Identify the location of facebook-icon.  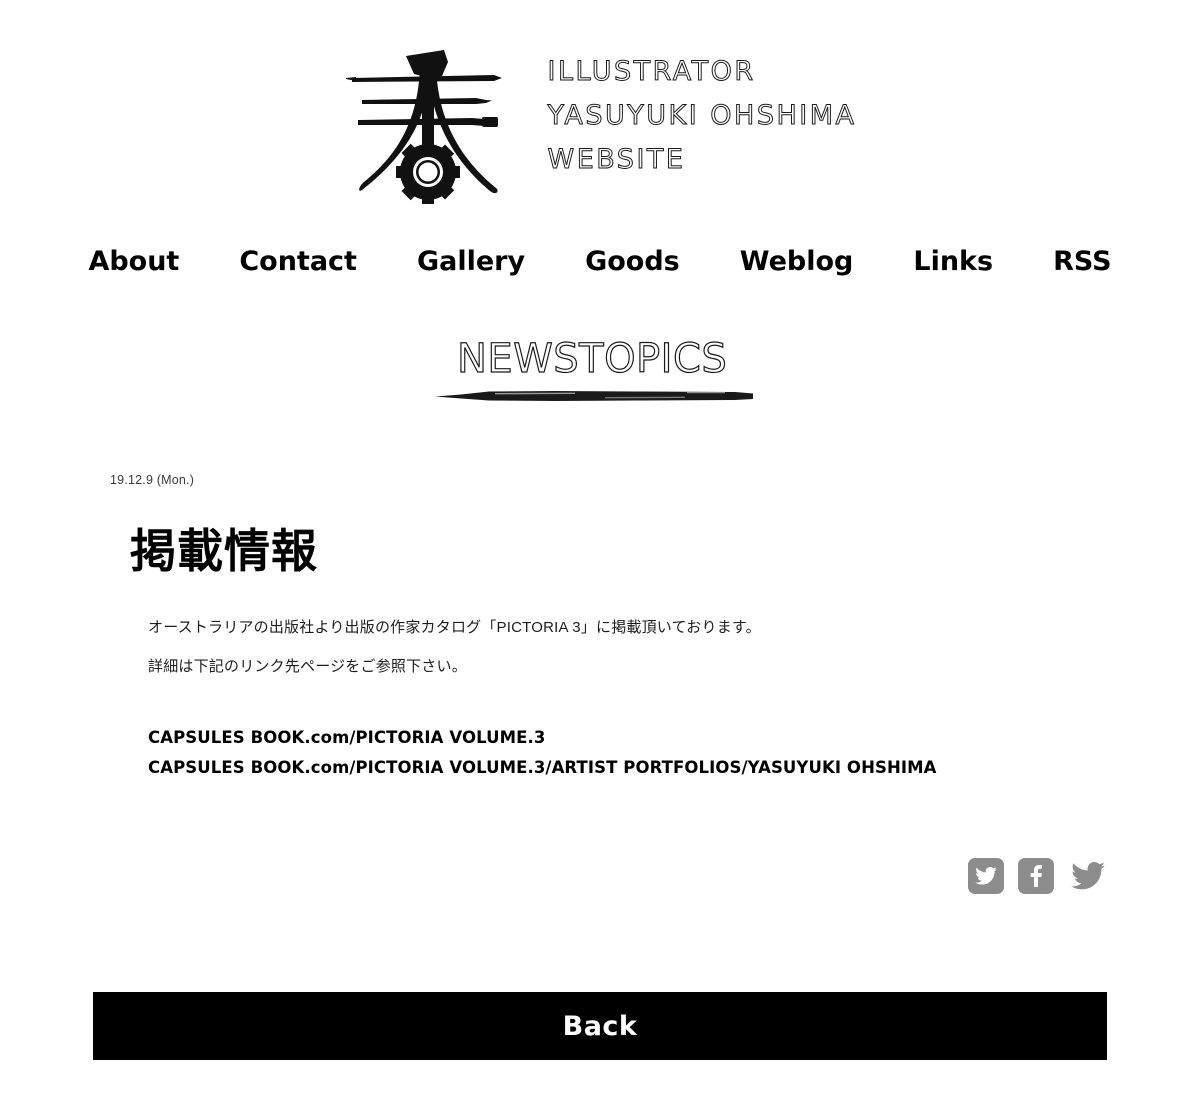
(1036, 875).